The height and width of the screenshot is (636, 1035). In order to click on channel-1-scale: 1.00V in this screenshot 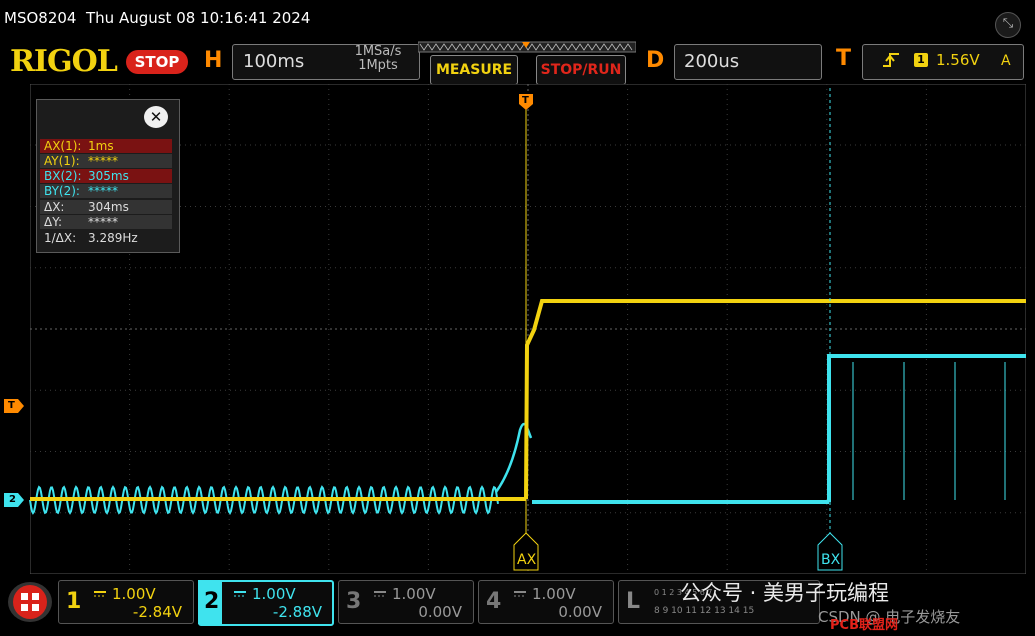, I will do `click(134, 594)`.